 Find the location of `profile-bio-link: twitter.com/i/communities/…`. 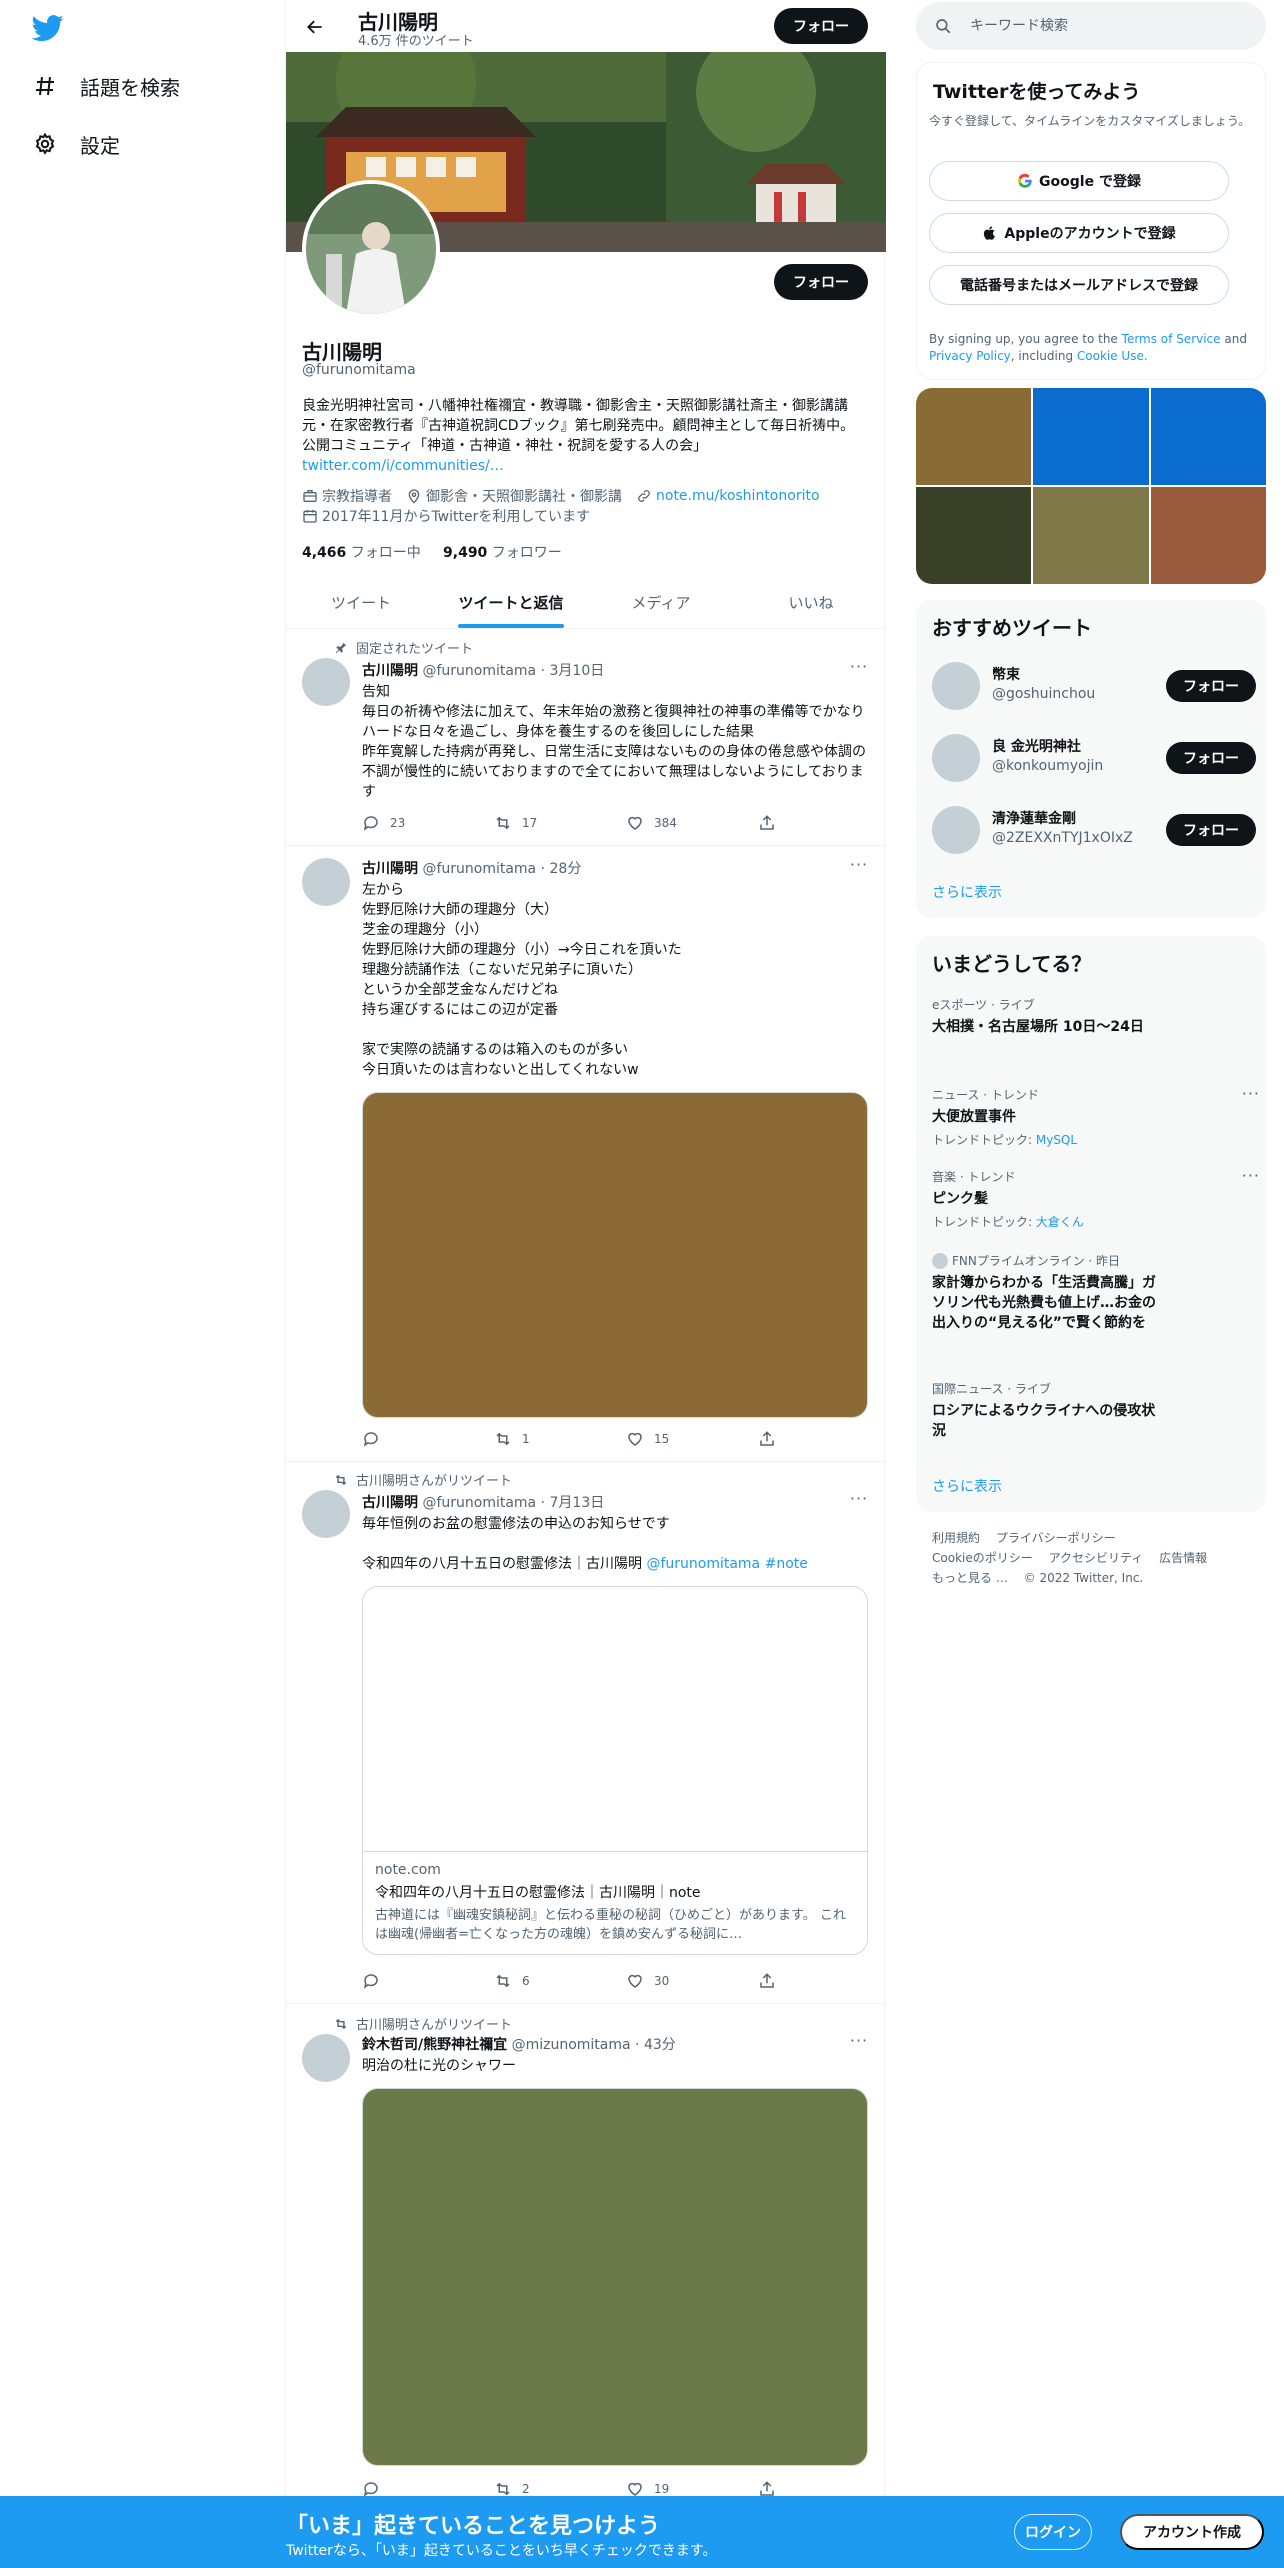

profile-bio-link: twitter.com/i/communities/… is located at coordinates (403, 466).